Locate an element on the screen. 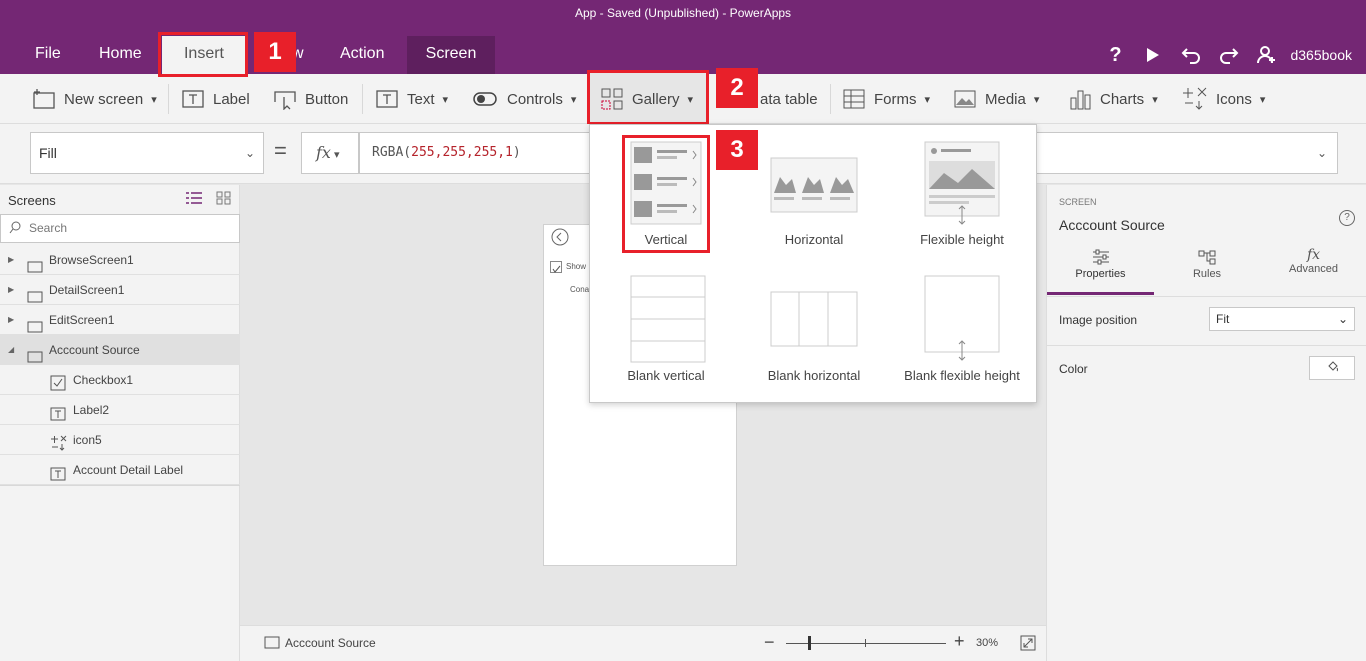  tab-advanced-label: Advanced is located at coordinates (1313, 269).